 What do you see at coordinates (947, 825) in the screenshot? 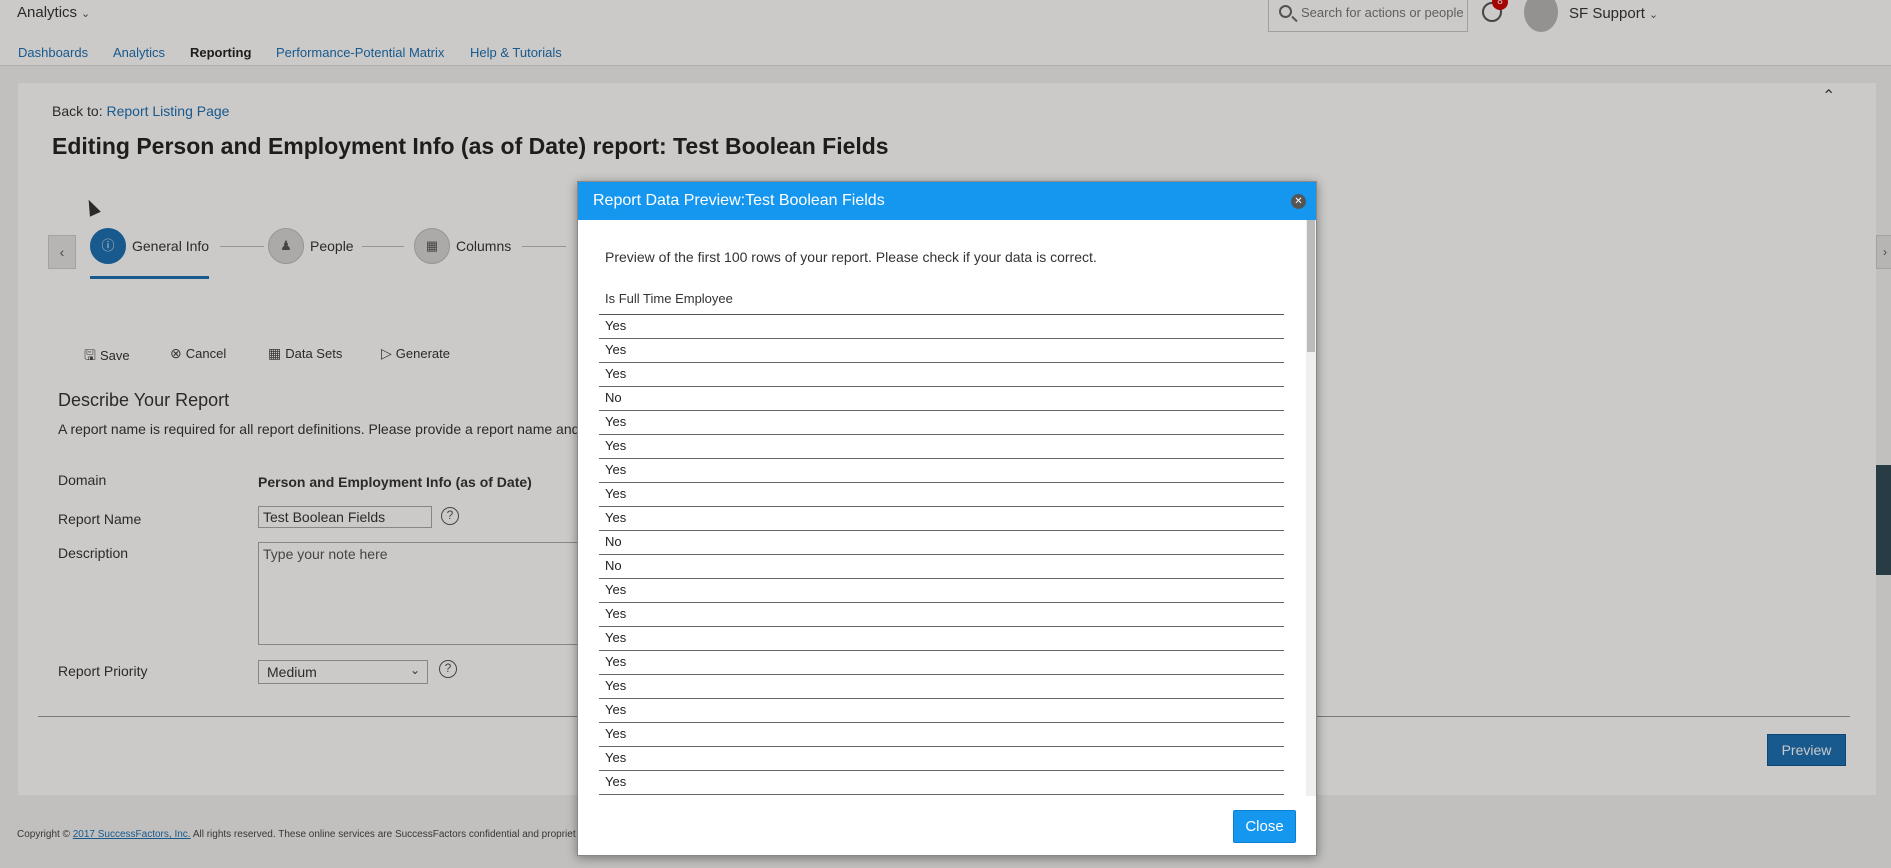
I see `dialog-footer: Close` at bounding box center [947, 825].